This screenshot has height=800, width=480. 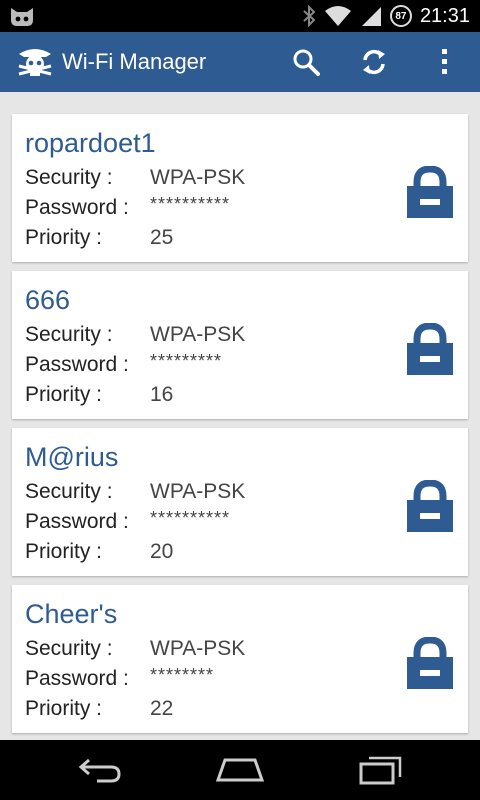 I want to click on priority-value: 25, so click(x=162, y=237).